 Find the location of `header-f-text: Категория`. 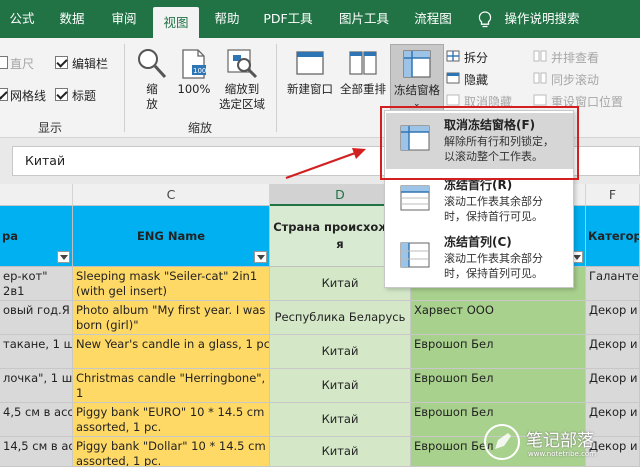

header-f-text: Категория is located at coordinates (613, 236).